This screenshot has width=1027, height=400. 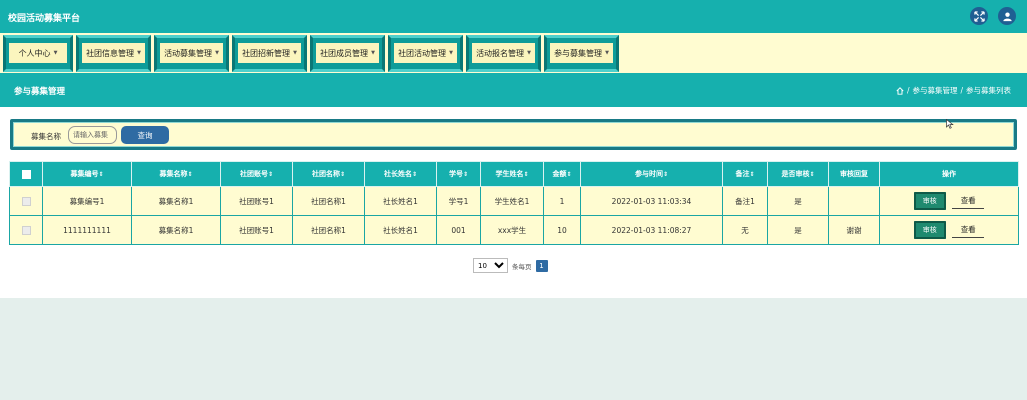 What do you see at coordinates (854, 201) in the screenshot?
I see `table-cell` at bounding box center [854, 201].